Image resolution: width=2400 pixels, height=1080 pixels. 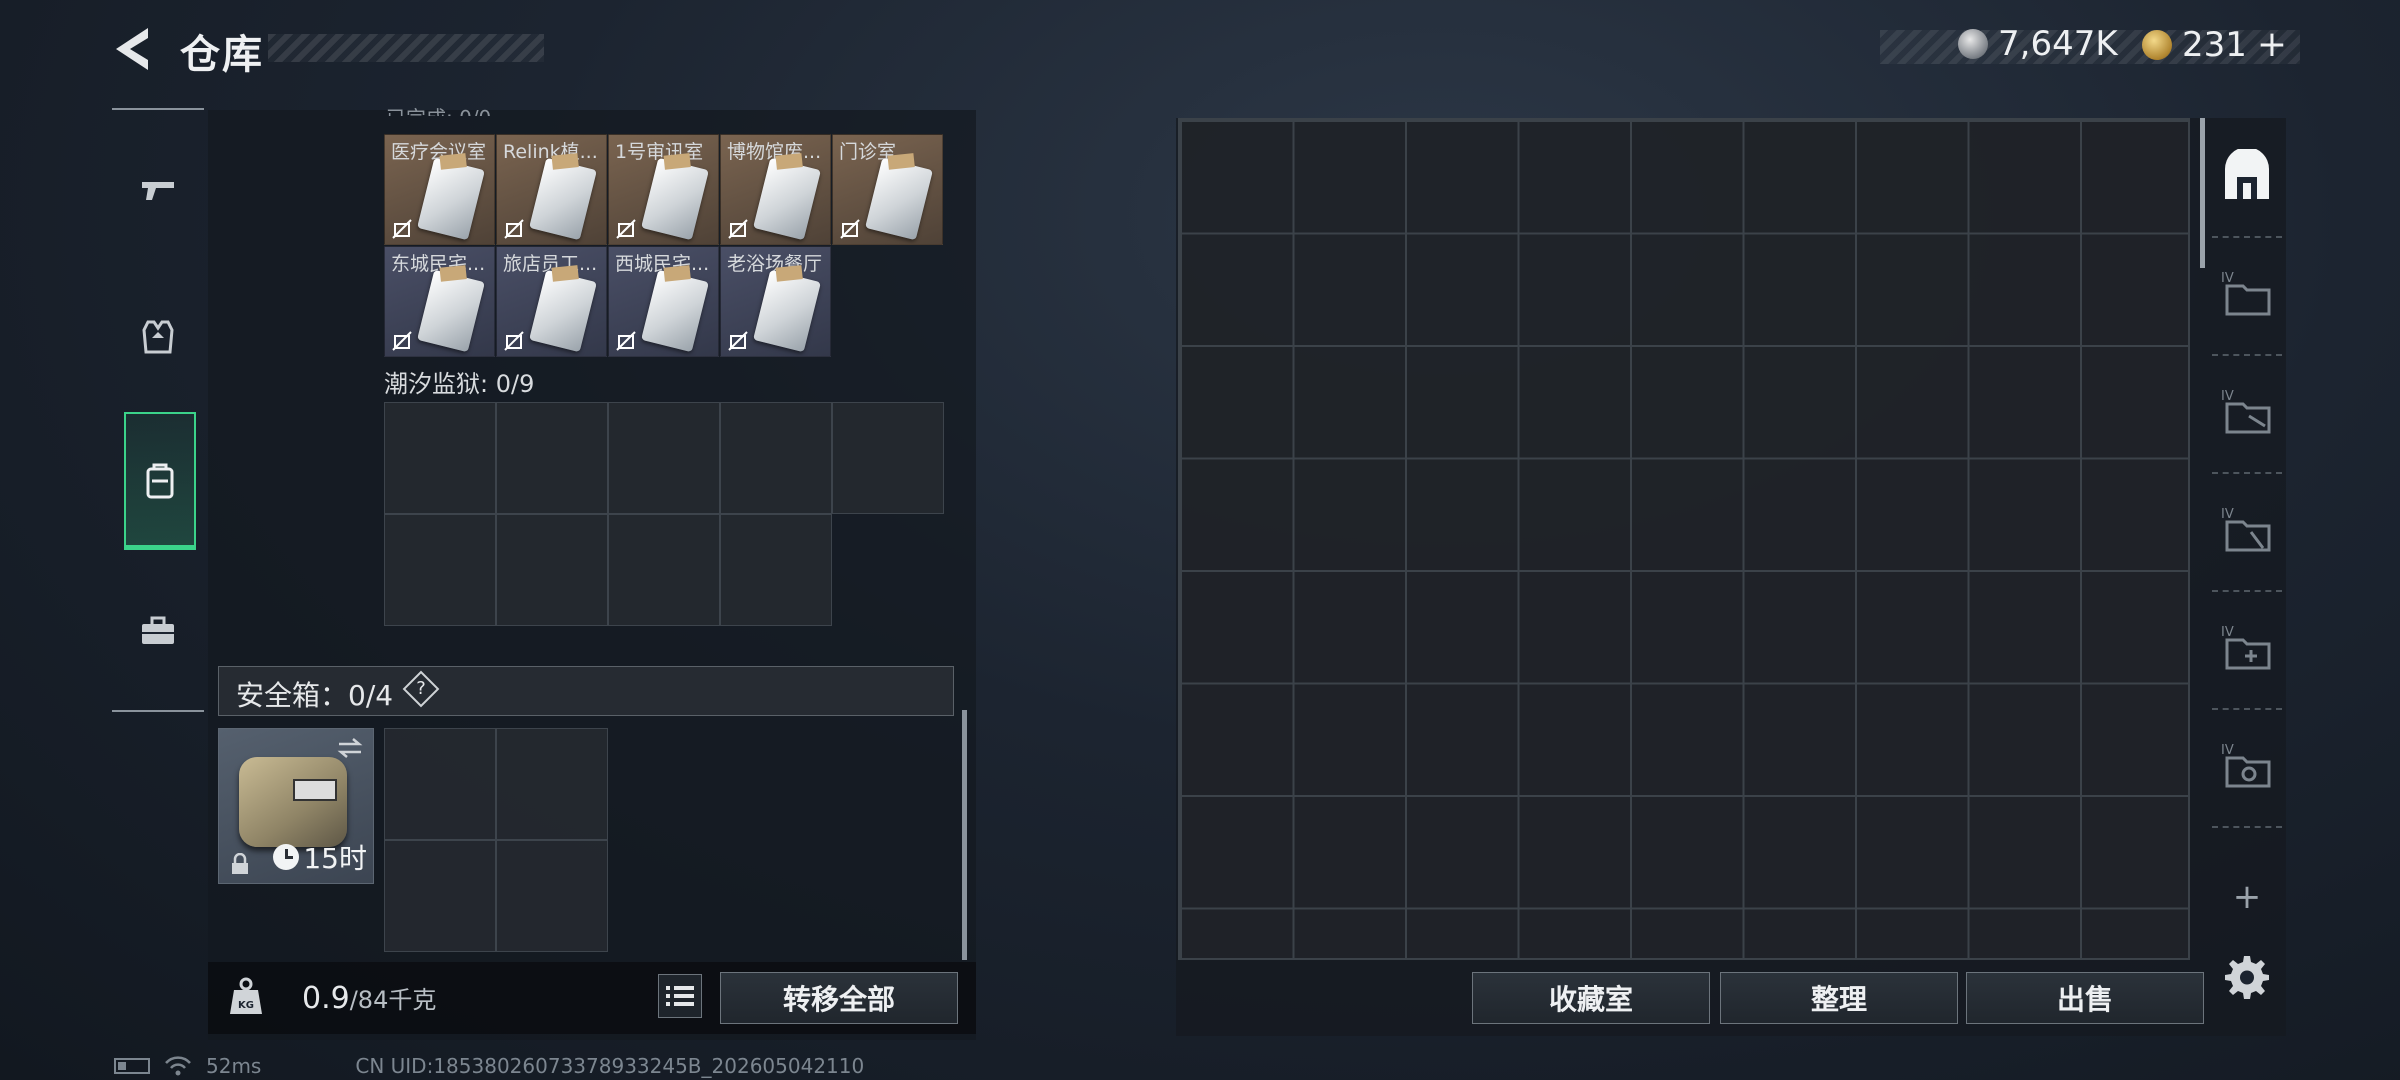 What do you see at coordinates (2247, 765) in the screenshot?
I see `stash-tab-iv-5: IV` at bounding box center [2247, 765].